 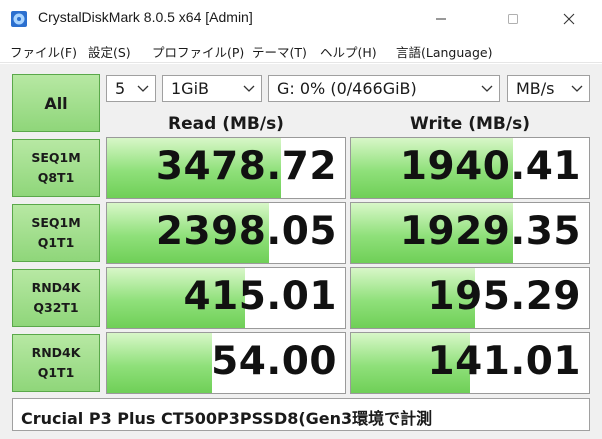 I want to click on menu-help: ヘルプ(H), so click(x=348, y=51).